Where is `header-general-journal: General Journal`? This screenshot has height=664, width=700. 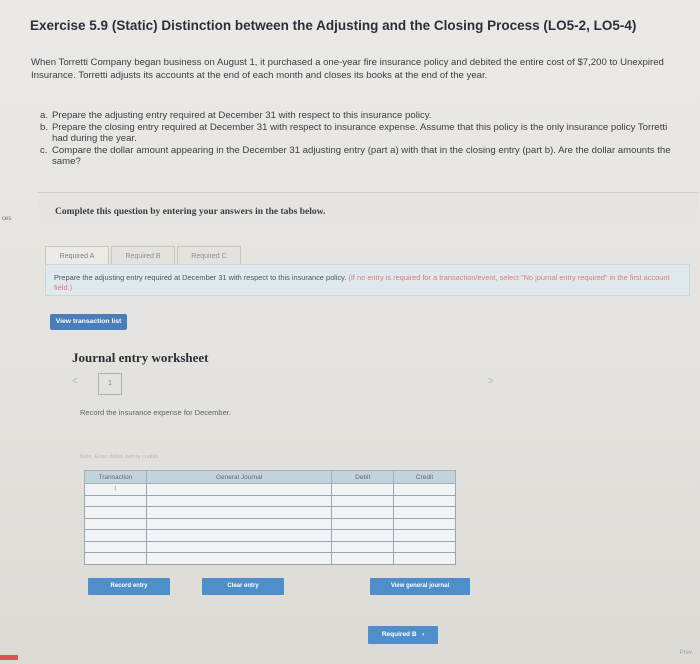 header-general-journal: General Journal is located at coordinates (239, 477).